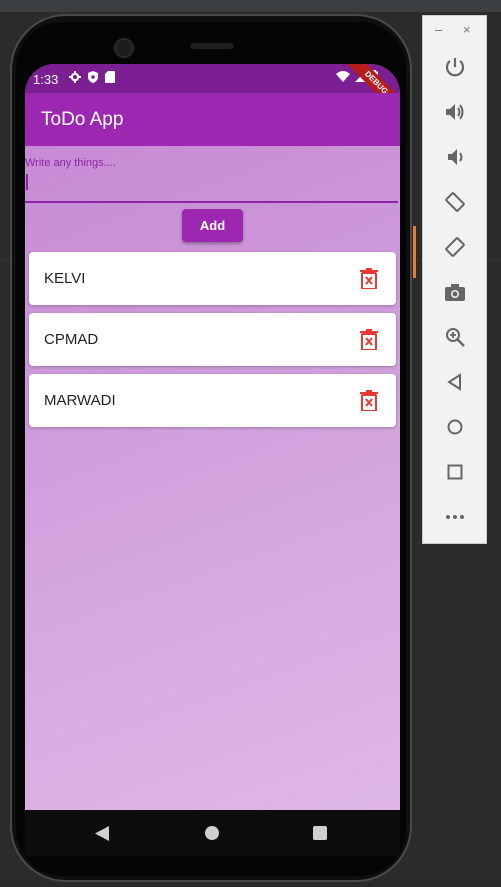 This screenshot has width=501, height=887. Describe the element at coordinates (320, 833) in the screenshot. I see `recents-icon` at that location.